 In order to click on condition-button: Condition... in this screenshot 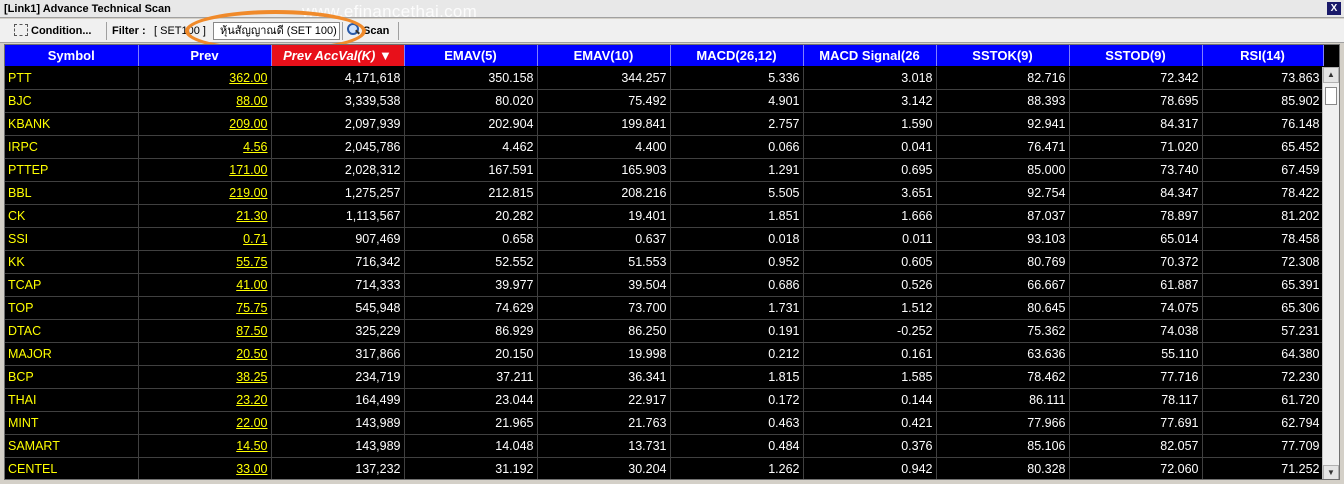, I will do `click(52, 31)`.